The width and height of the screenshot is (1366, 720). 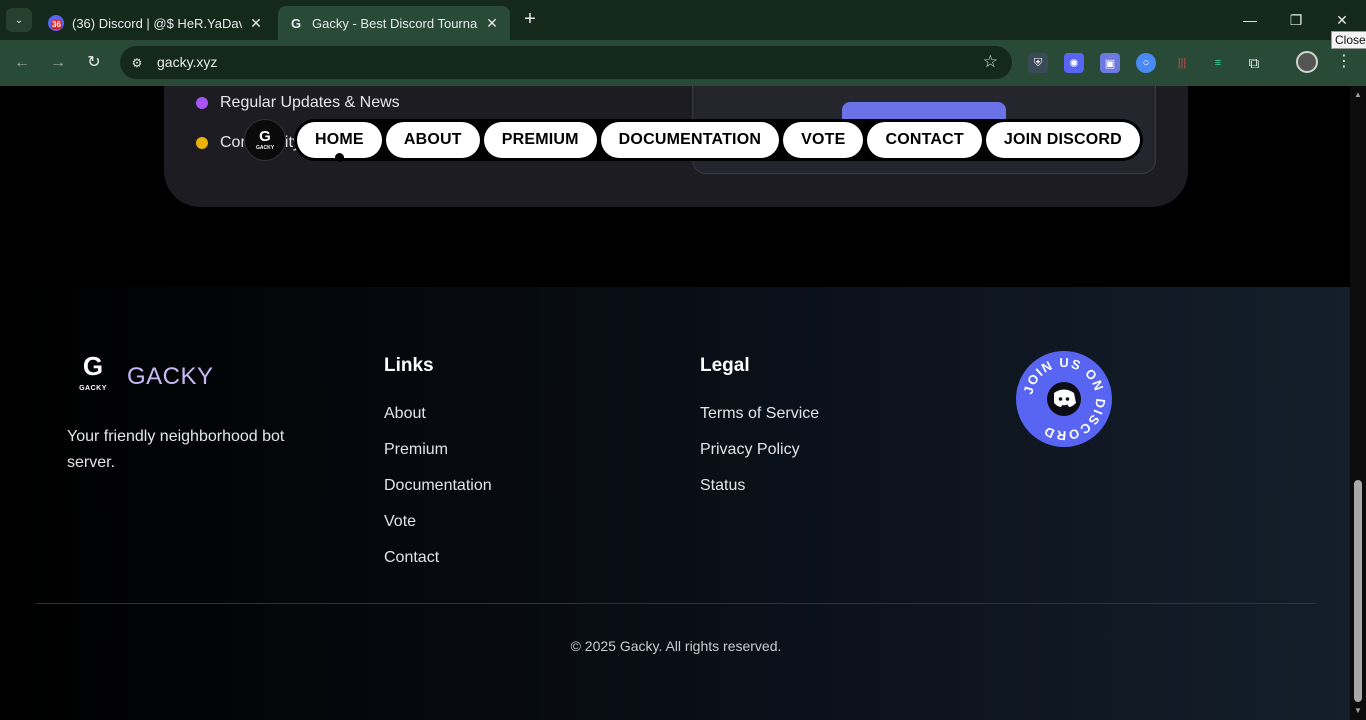 I want to click on gear-ext-icon: ✺, so click(x=1074, y=63).